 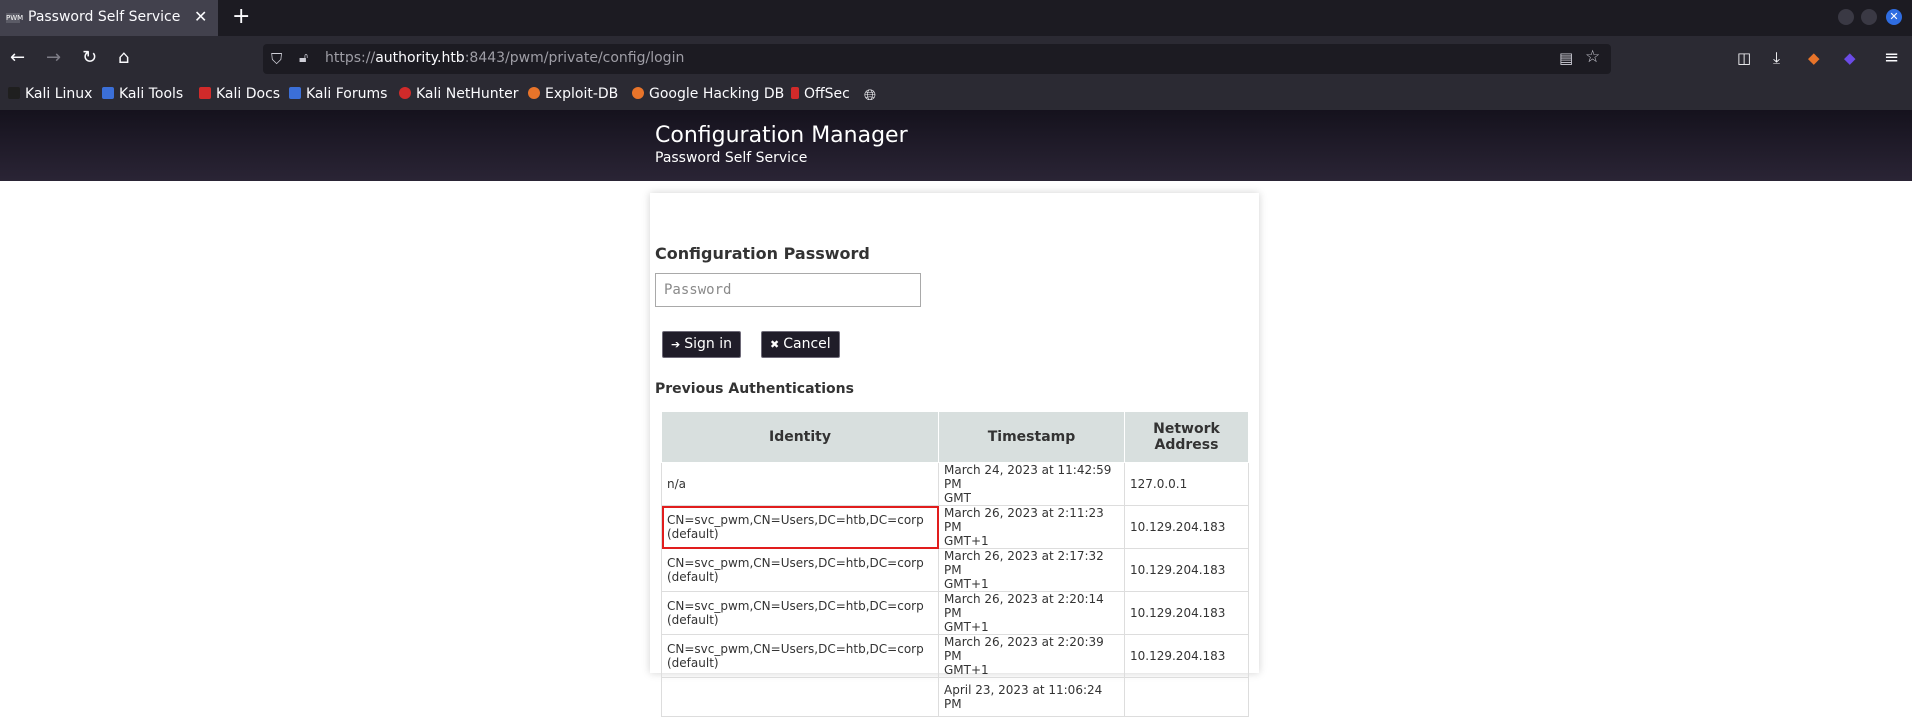 What do you see at coordinates (800, 437) in the screenshot?
I see `column-header-identity: Identity` at bounding box center [800, 437].